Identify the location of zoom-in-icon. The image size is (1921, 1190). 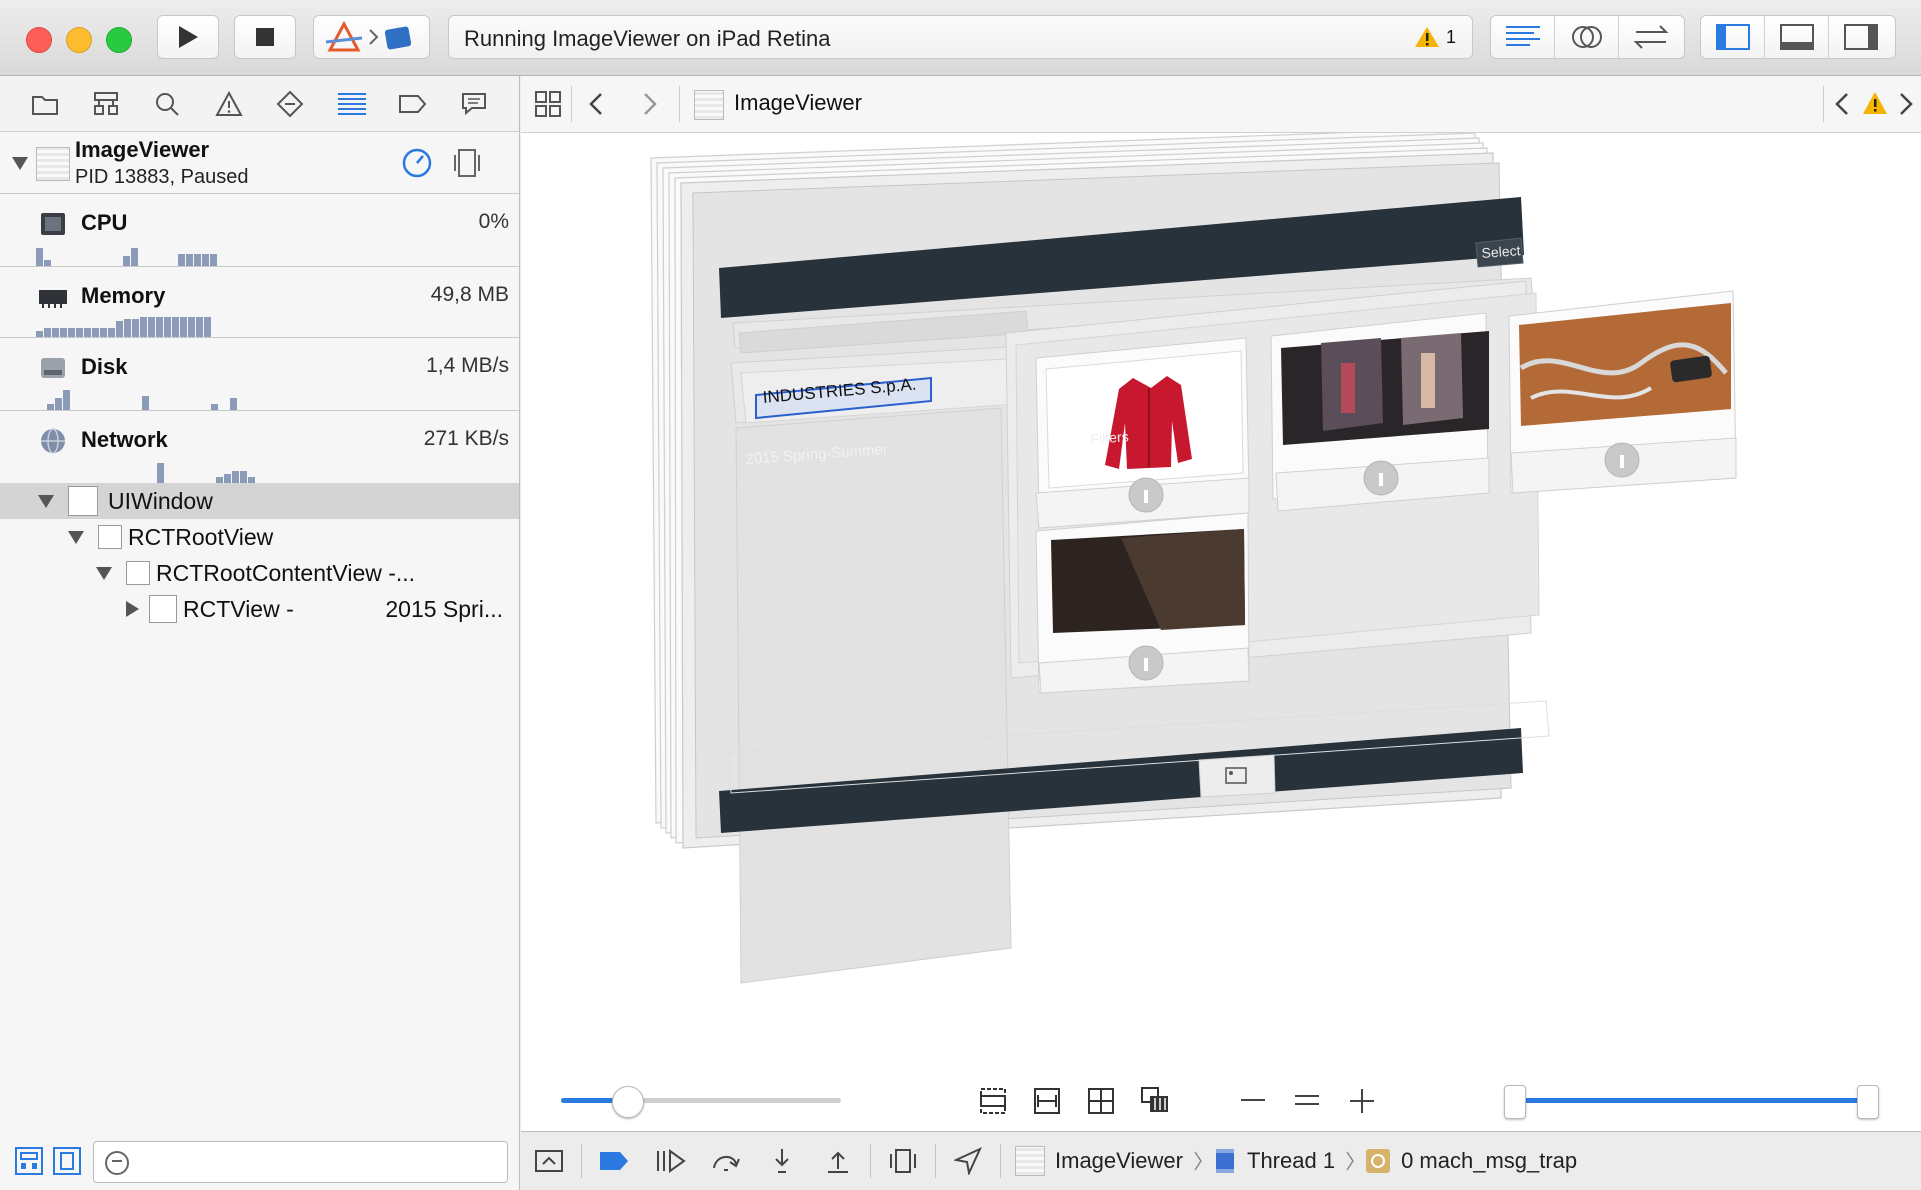
(1362, 1101).